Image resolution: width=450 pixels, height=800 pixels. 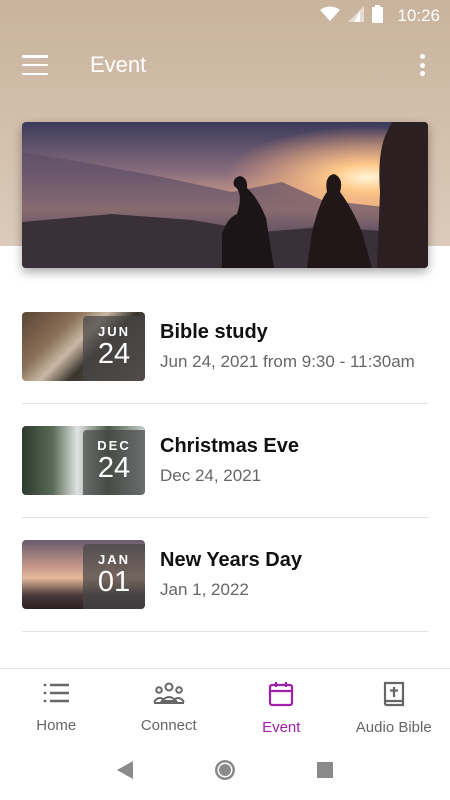 I want to click on event-thumbnail: JUN 24, so click(x=83, y=346).